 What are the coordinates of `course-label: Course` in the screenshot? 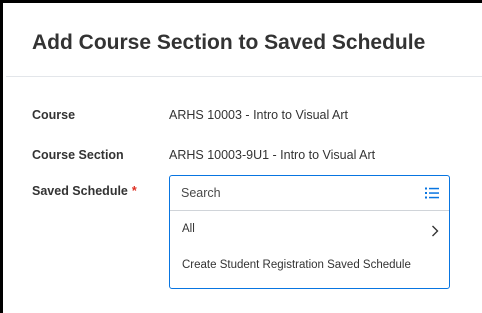 It's located at (54, 115).